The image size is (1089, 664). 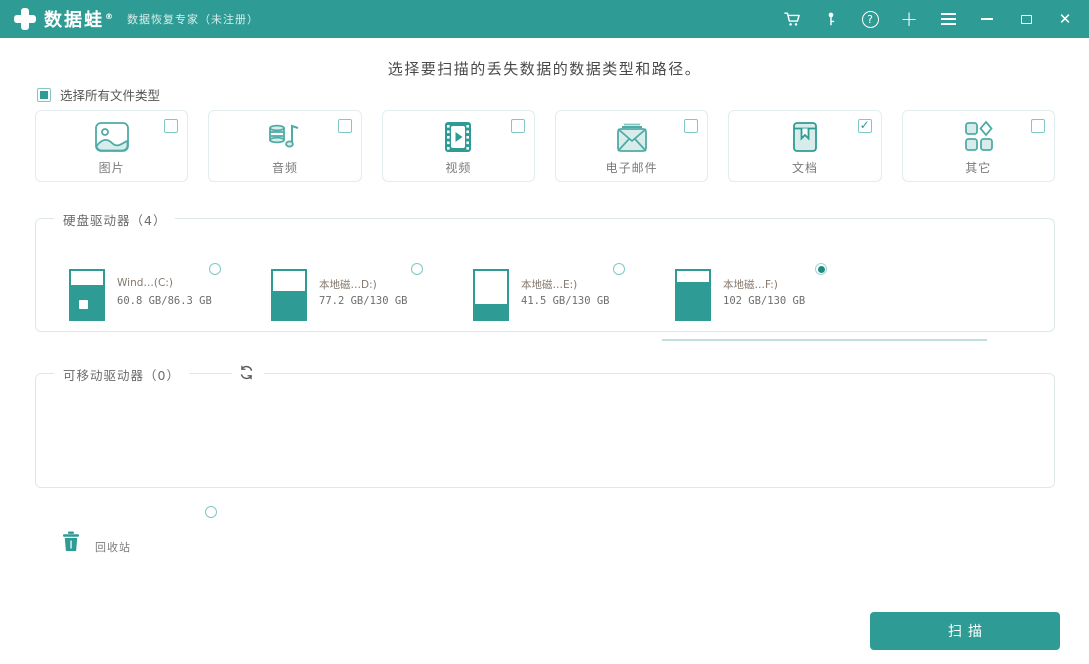 What do you see at coordinates (1037, 126) in the screenshot?
I see `other-checkbox` at bounding box center [1037, 126].